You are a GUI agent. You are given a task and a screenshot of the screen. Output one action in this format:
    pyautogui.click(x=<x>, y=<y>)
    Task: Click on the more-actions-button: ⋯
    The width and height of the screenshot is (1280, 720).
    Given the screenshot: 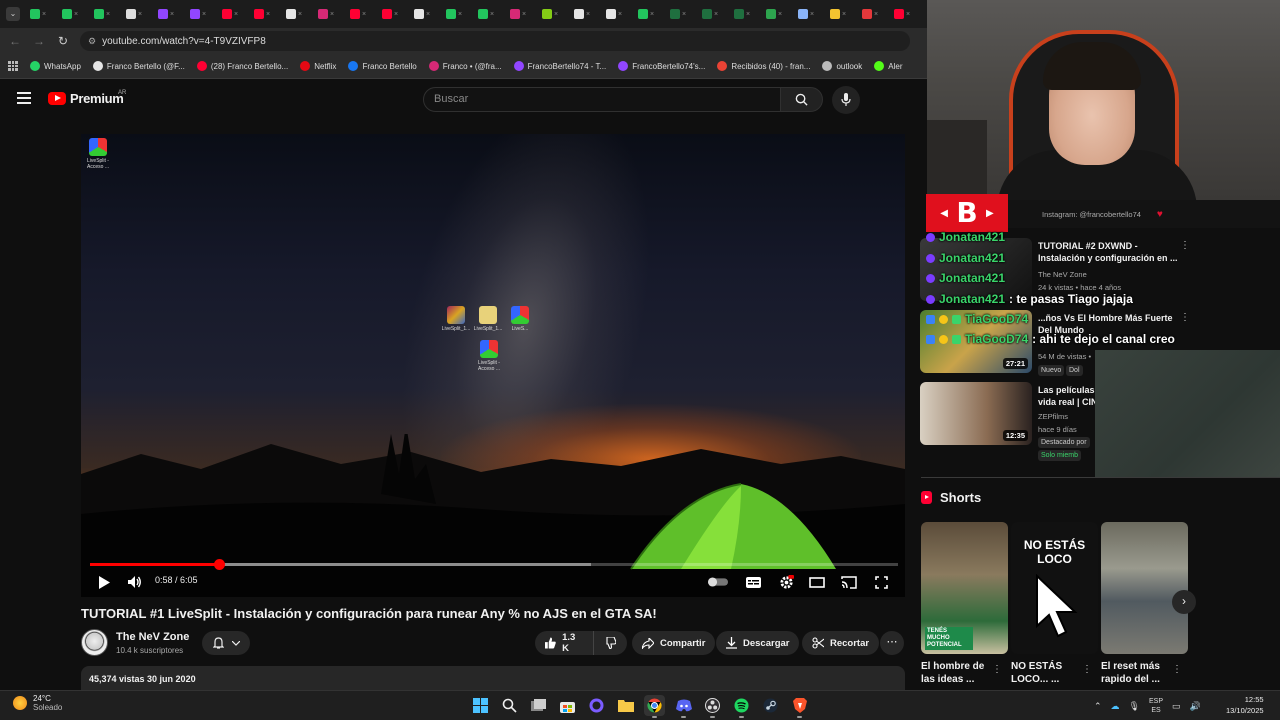 What is the action you would take?
    pyautogui.click(x=892, y=643)
    